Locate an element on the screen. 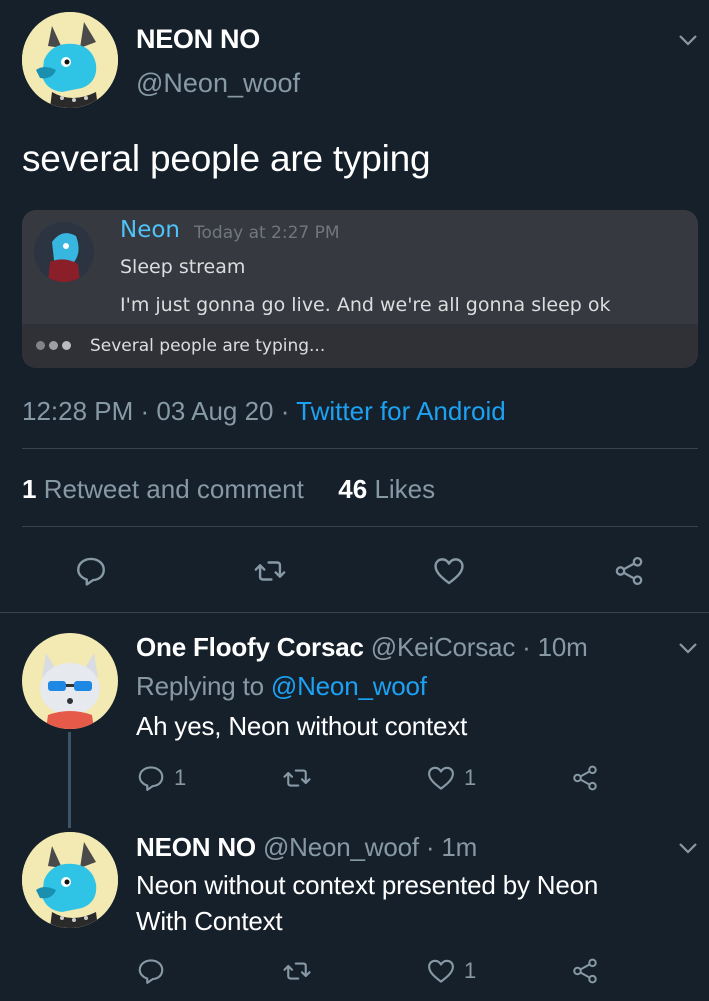 Image resolution: width=709 pixels, height=1001 pixels. discord-avatar is located at coordinates (64, 252).